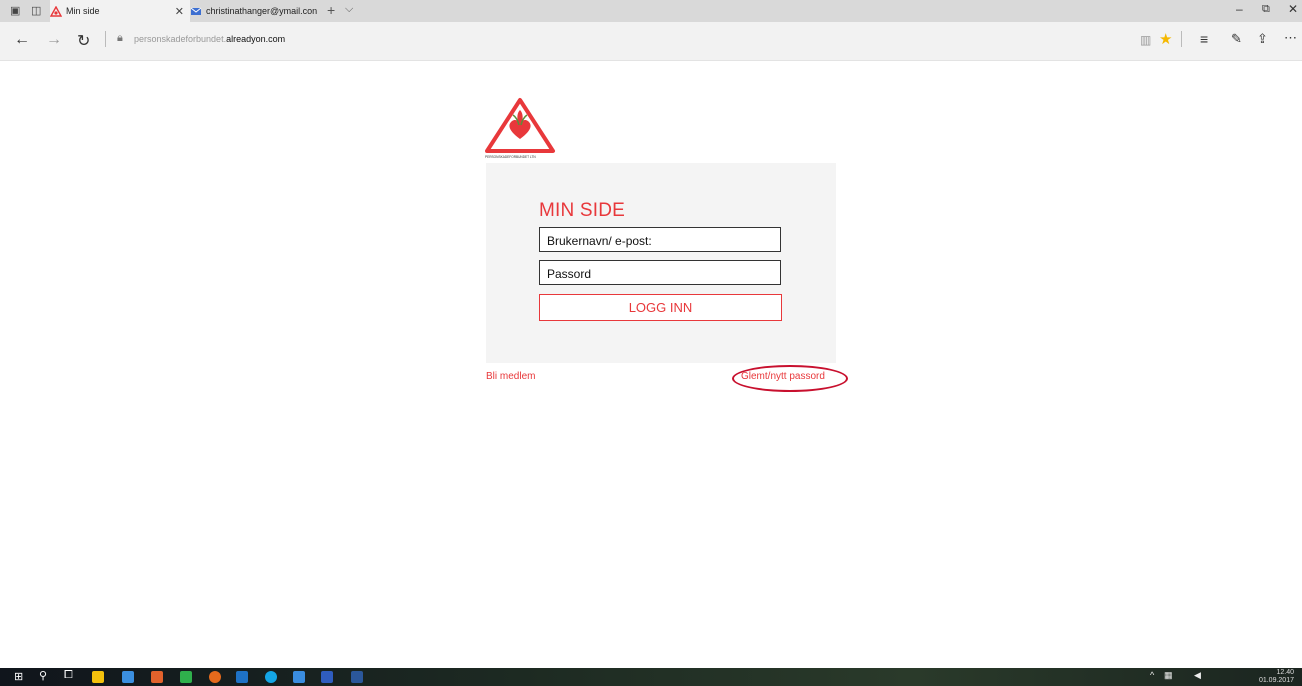 The width and height of the screenshot is (1302, 686). Describe the element at coordinates (262, 11) in the screenshot. I see `tab-label: christinathanger@ymail.con` at that location.